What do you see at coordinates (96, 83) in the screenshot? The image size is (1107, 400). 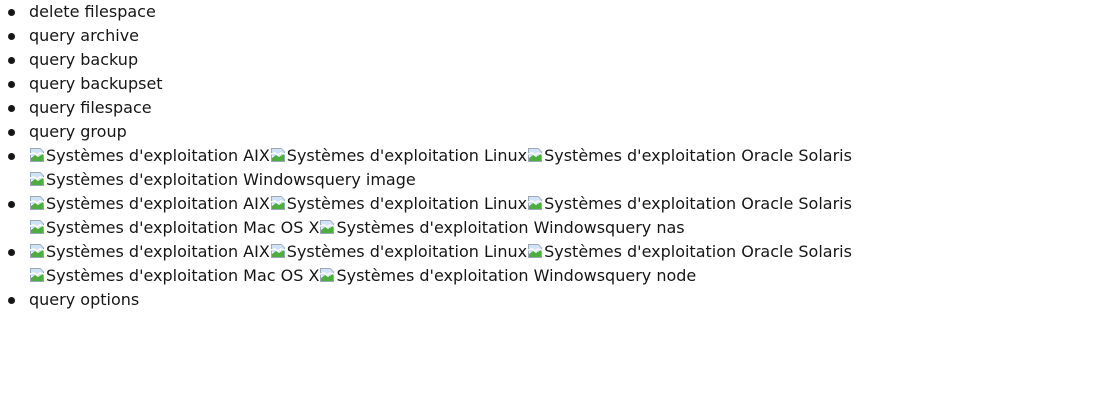 I see `command-link: query backupset` at bounding box center [96, 83].